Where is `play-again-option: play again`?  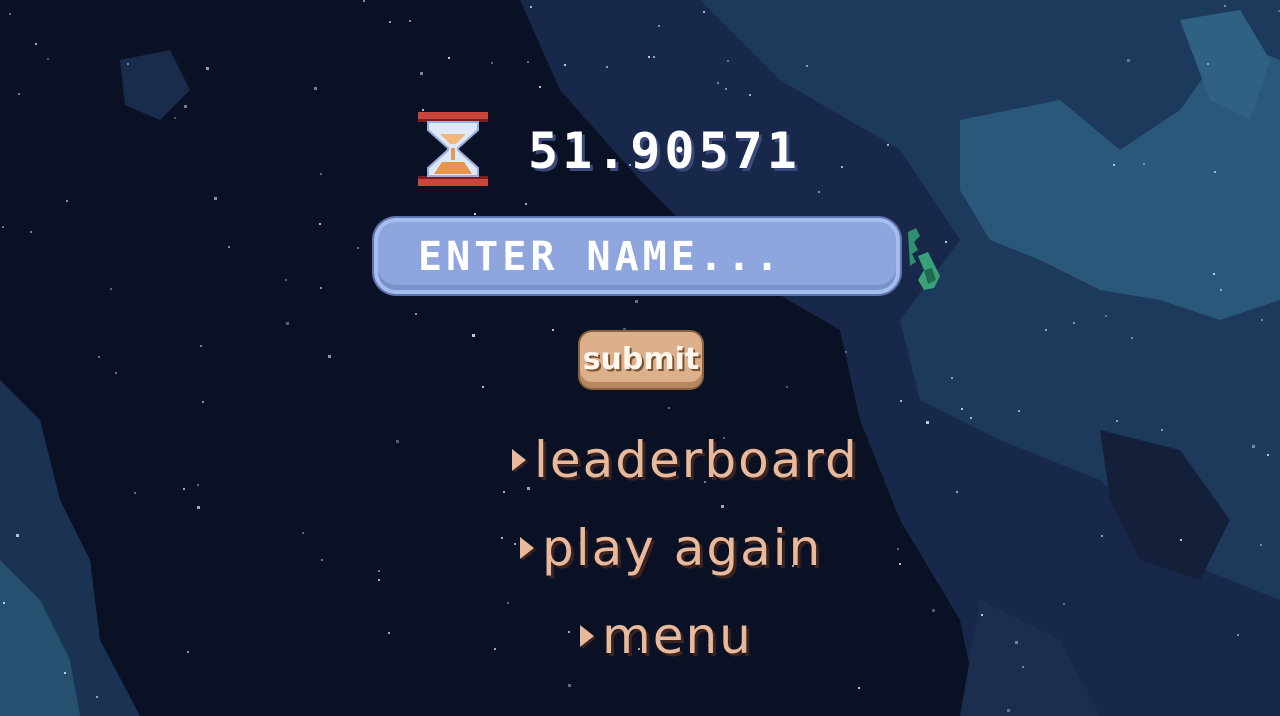 play-again-option: play again is located at coordinates (671, 548).